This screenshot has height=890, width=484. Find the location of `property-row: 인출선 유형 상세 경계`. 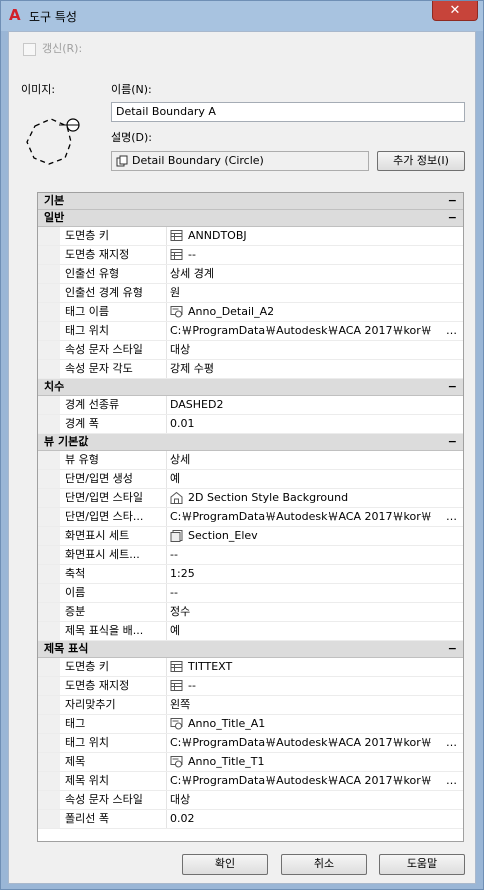

property-row: 인출선 유형 상세 경계 is located at coordinates (250, 274).